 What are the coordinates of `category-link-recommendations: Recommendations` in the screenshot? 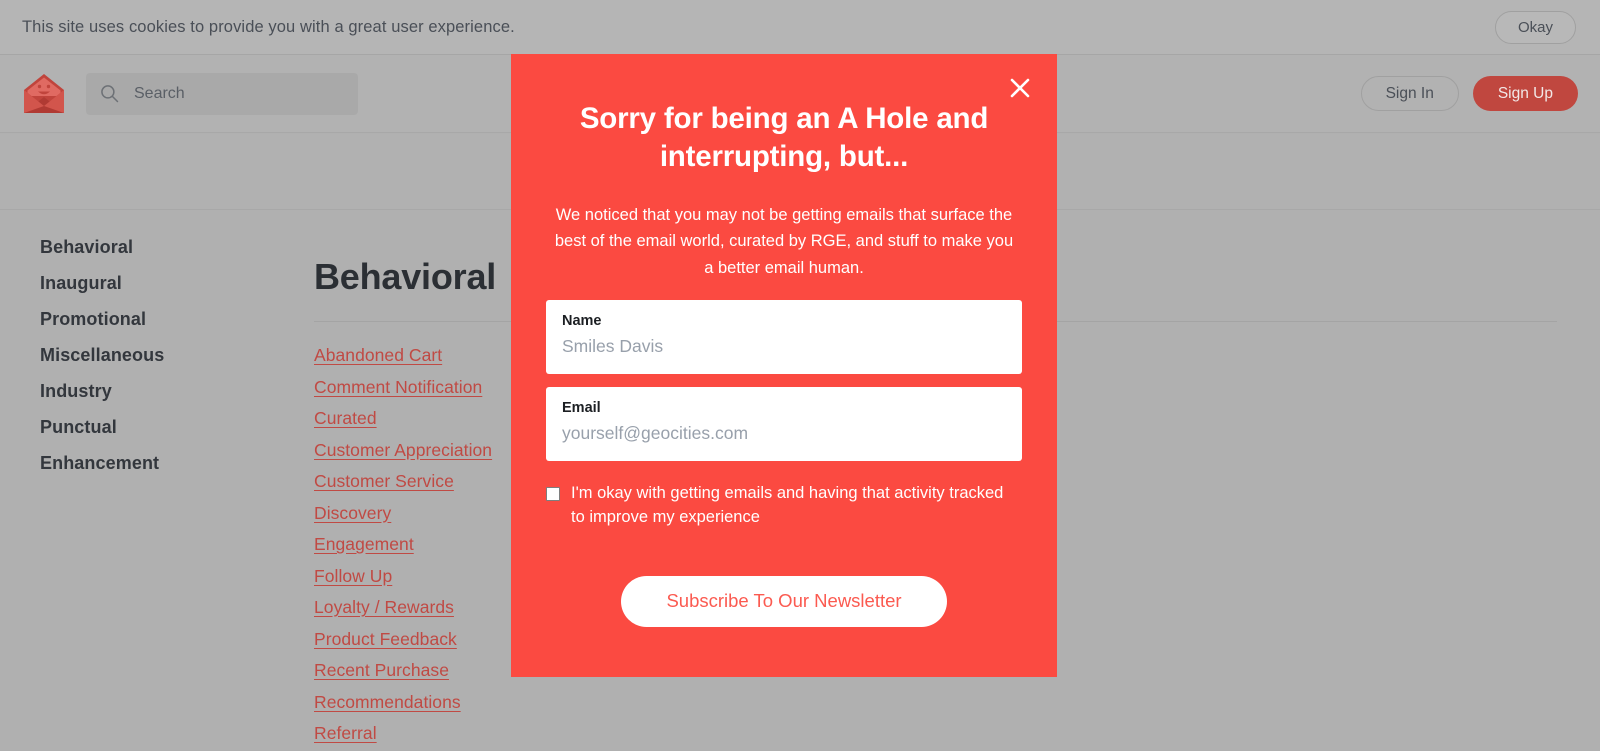 It's located at (387, 703).